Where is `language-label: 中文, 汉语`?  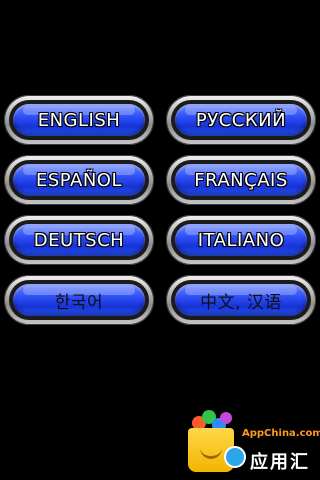 language-label: 中文, 汉语 is located at coordinates (241, 302).